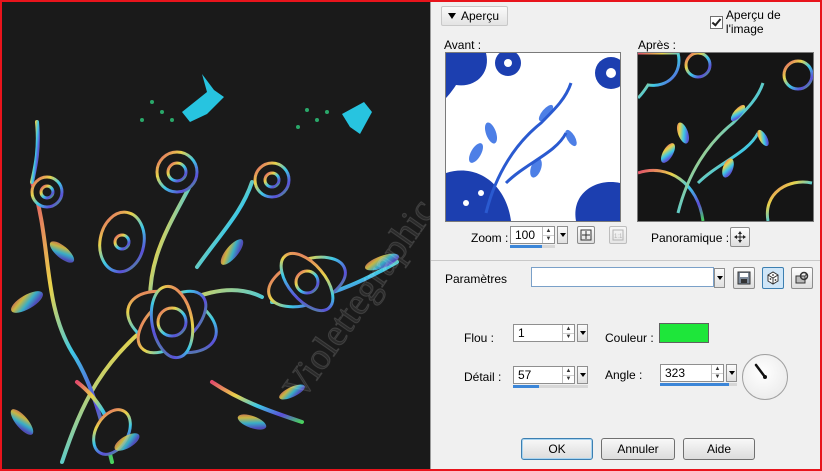 The height and width of the screenshot is (471, 822). Describe the element at coordinates (675, 373) in the screenshot. I see `angle-value: 323` at that location.